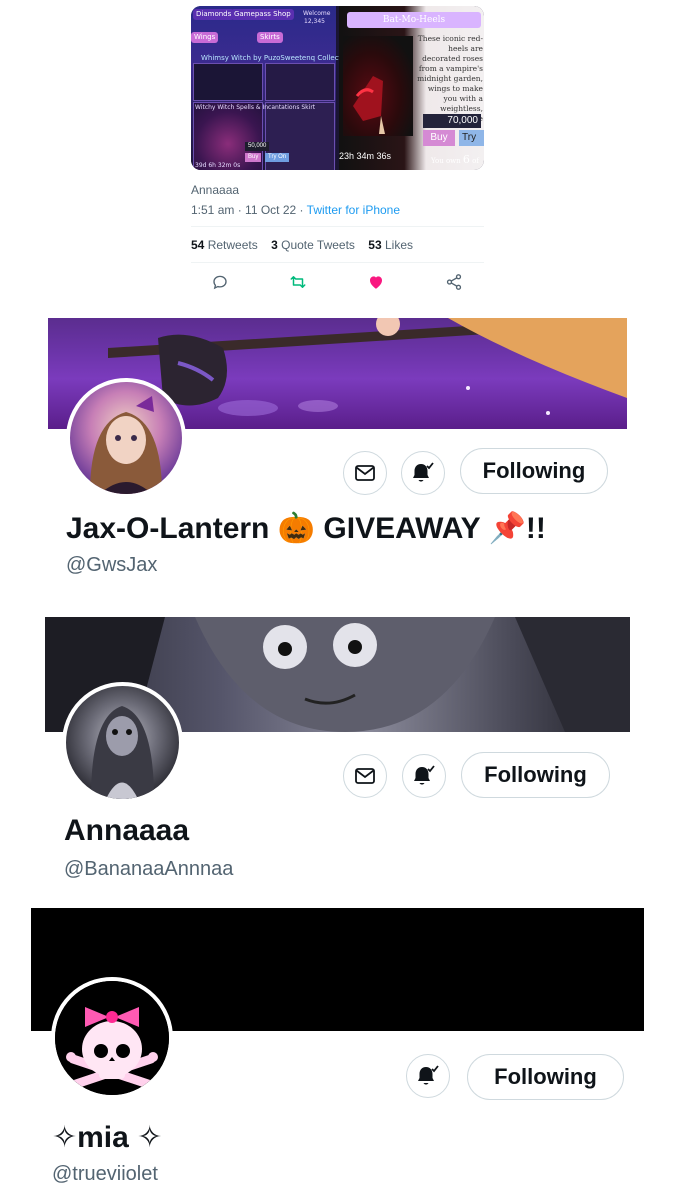  What do you see at coordinates (262, 14) in the screenshot?
I see `shop-chip: Gamepass Shop` at bounding box center [262, 14].